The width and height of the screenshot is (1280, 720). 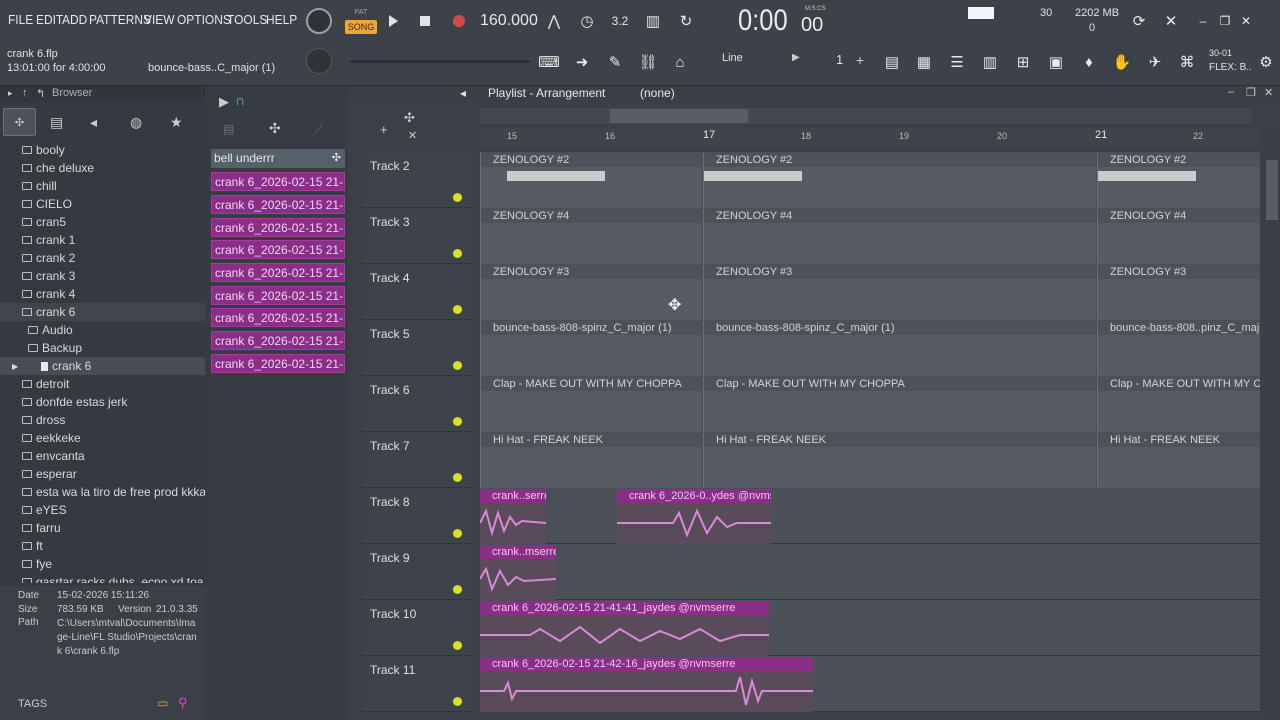 What do you see at coordinates (361, 14) in the screenshot?
I see `pat-toggle: PAT` at bounding box center [361, 14].